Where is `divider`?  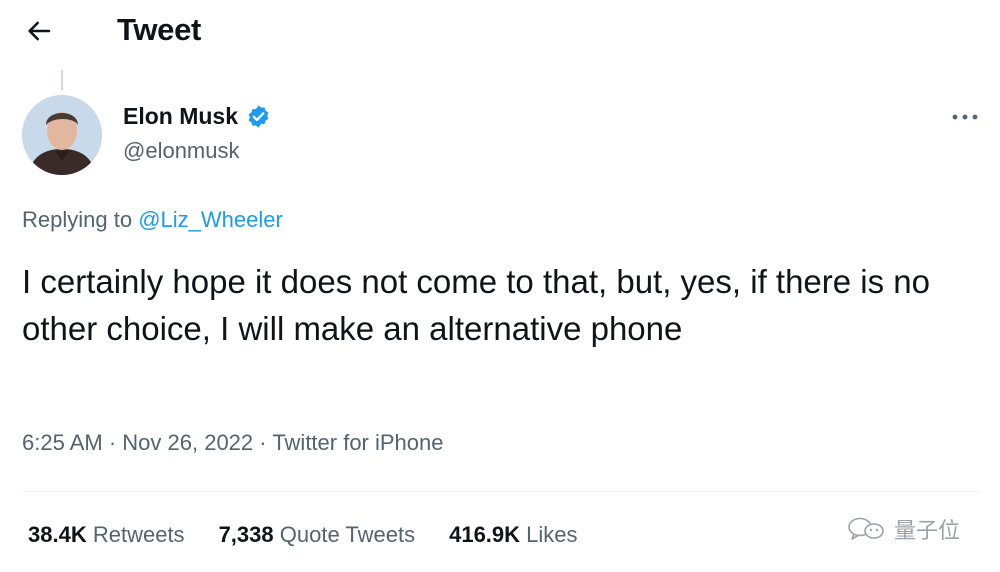 divider is located at coordinates (501, 491).